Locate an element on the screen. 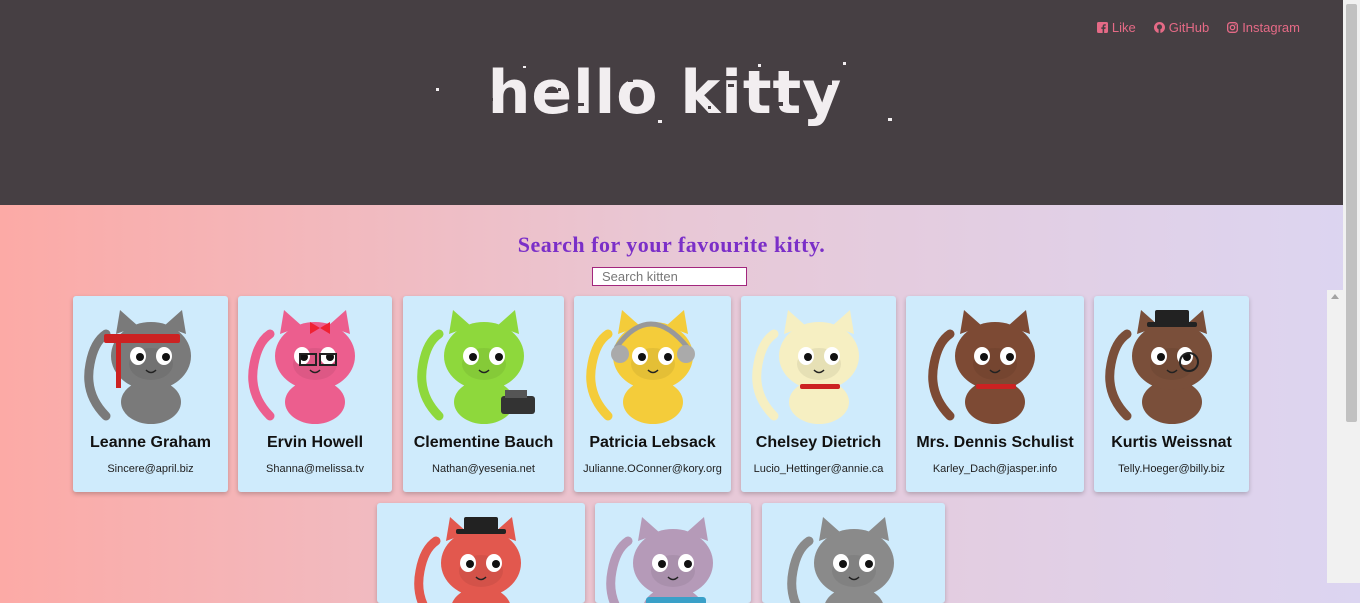  scrollbar-thumb is located at coordinates (1351, 213).